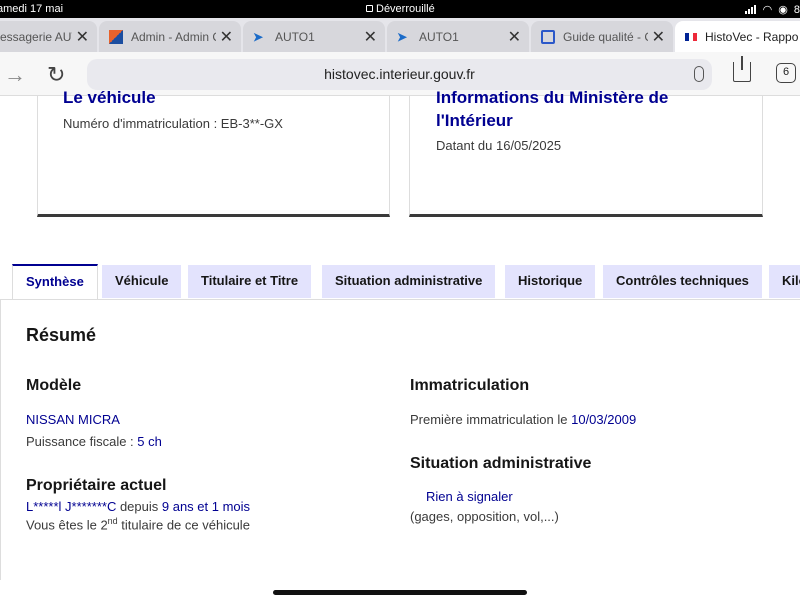 Image resolution: width=800 pixels, height=600 pixels. Describe the element at coordinates (96, 485) in the screenshot. I see `owner-heading: Propriétaire actuel` at that location.